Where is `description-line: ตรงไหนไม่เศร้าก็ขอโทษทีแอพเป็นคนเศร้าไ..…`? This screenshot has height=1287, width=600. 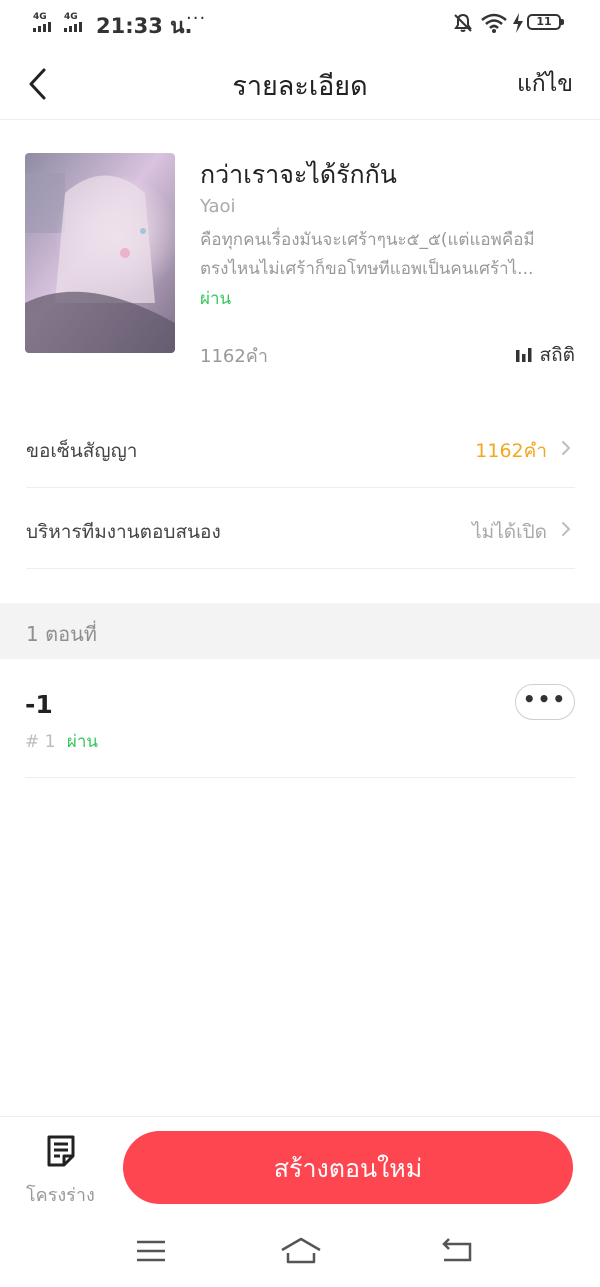 description-line: ตรงไหนไม่เศร้าก็ขอโทษทีแอพเป็นคนเศร้าไ..… is located at coordinates (367, 269).